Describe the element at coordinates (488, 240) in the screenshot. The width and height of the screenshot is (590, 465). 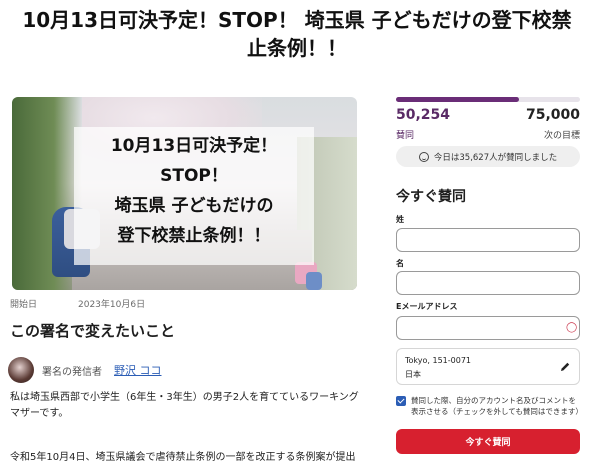
I see `first-name-field` at that location.